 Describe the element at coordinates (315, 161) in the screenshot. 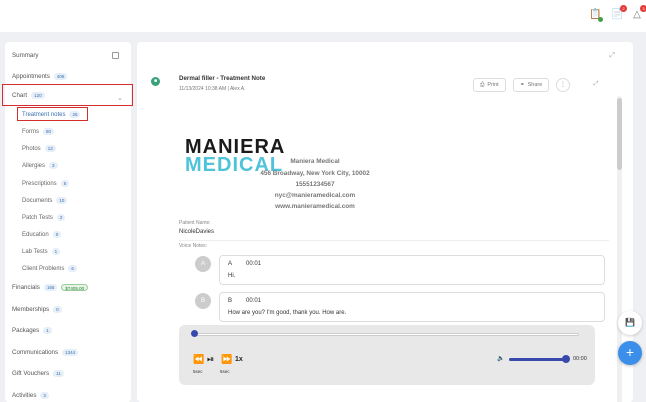

I see `clinic-name: Maniera Medical` at that location.